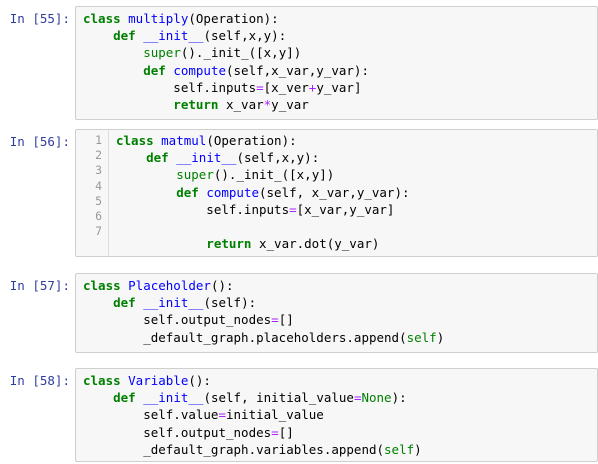 Image resolution: width=598 pixels, height=464 pixels. I want to click on code-line: self.inputs=[x_var,y_var], so click(263, 210).